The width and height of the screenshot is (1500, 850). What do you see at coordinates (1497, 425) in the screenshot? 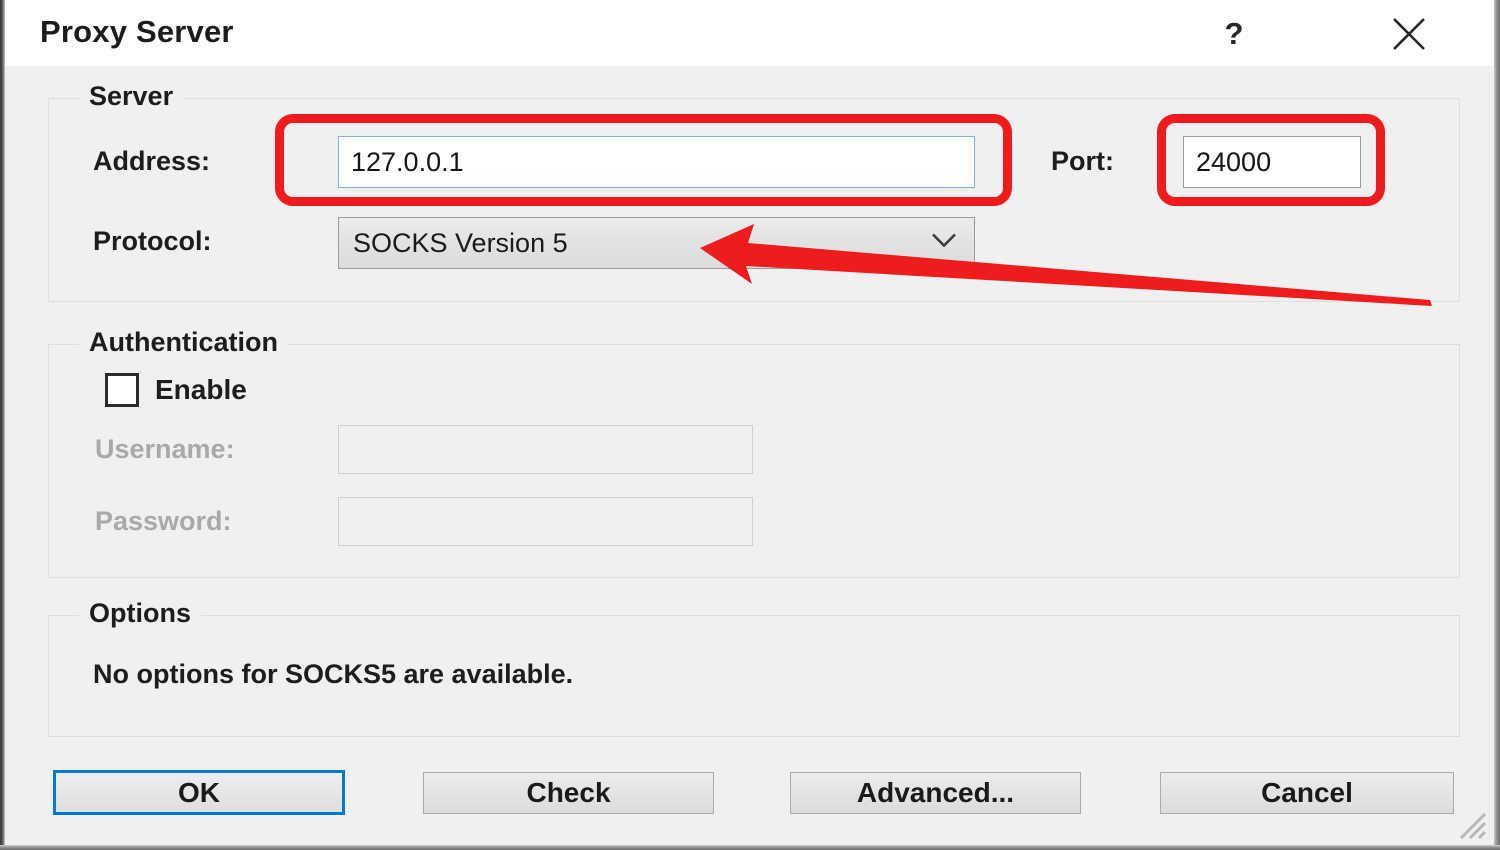
I see `window-border-right` at bounding box center [1497, 425].